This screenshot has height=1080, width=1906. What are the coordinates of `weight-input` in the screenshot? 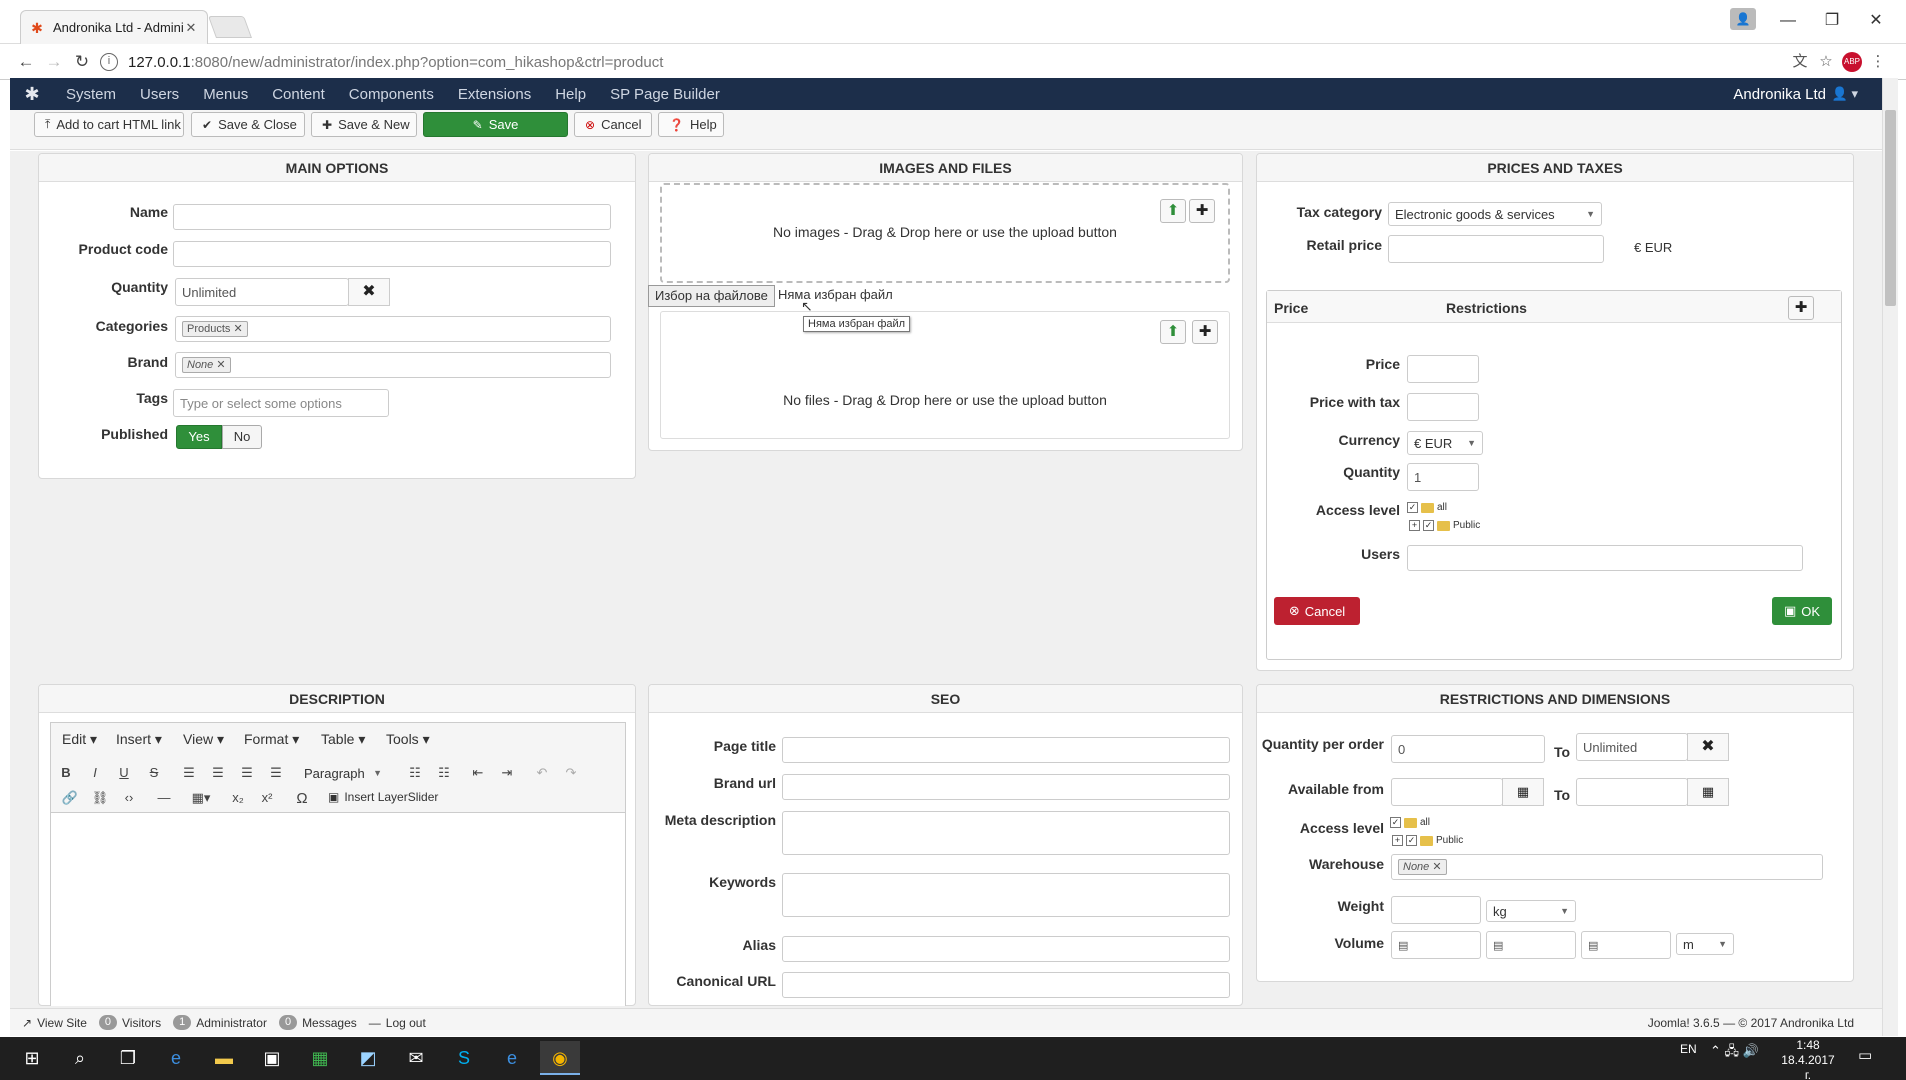 It's located at (1436, 910).